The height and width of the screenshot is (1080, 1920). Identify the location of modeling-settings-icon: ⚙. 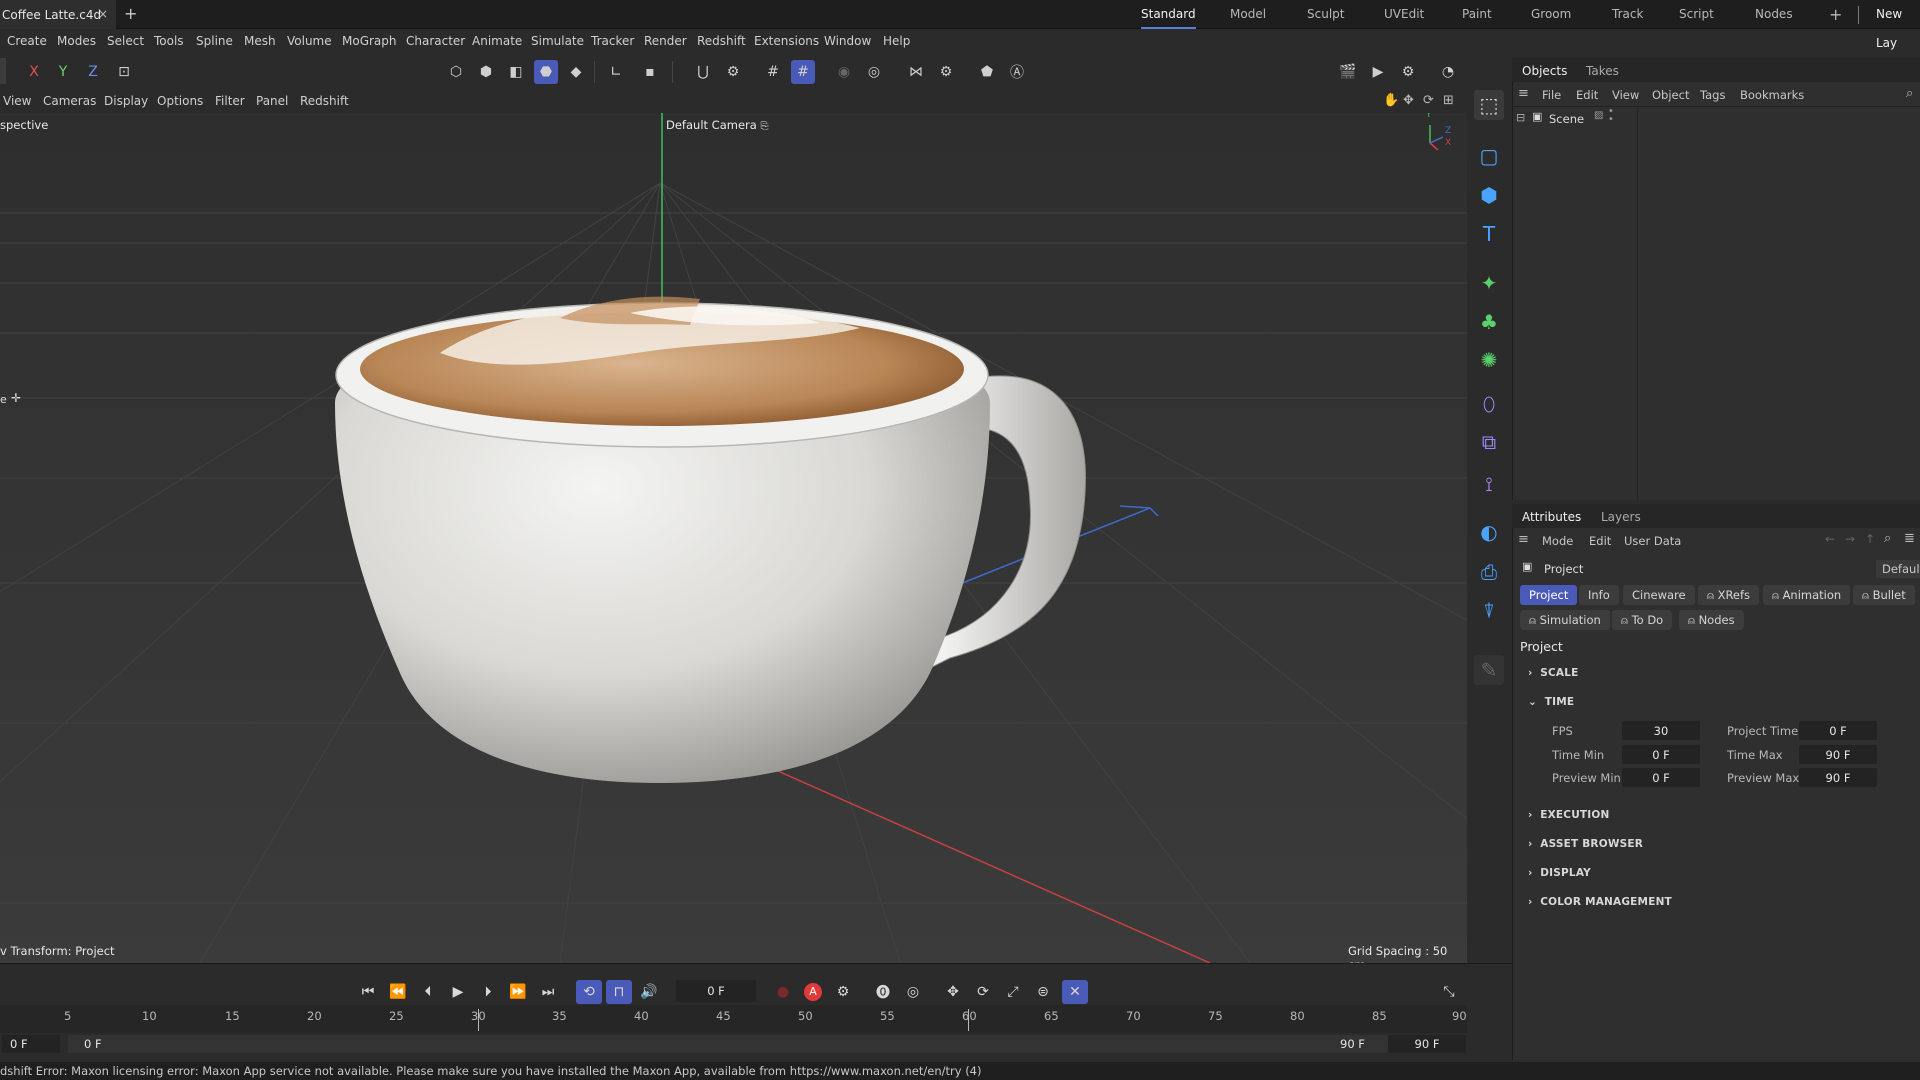
(946, 72).